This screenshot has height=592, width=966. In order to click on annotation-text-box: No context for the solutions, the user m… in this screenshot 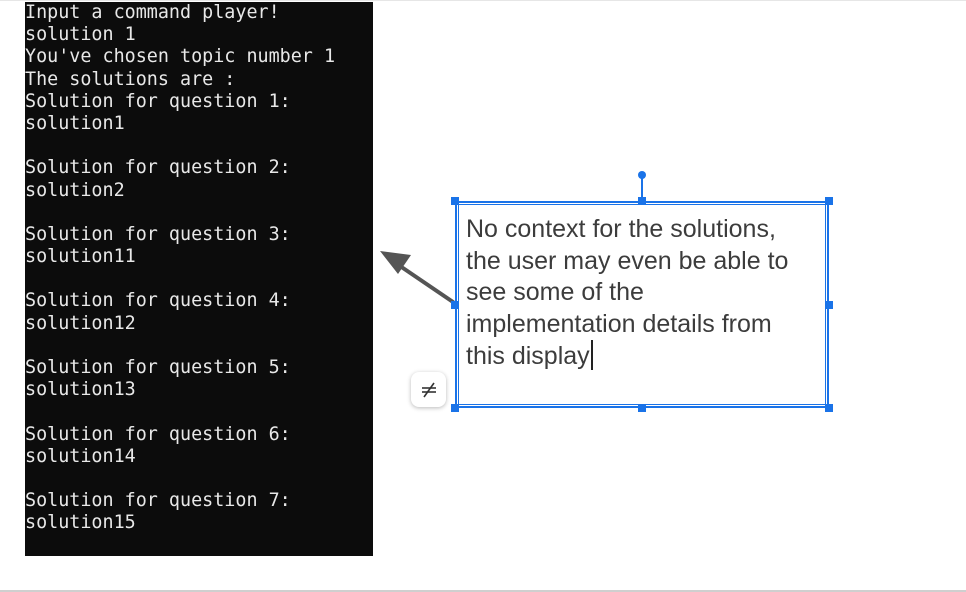, I will do `click(642, 304)`.